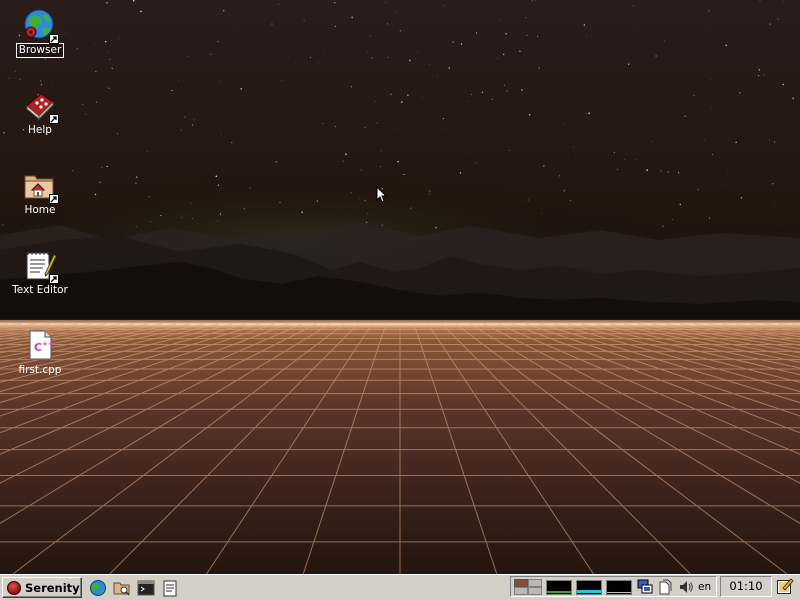 The height and width of the screenshot is (600, 800). Describe the element at coordinates (40, 272) in the screenshot. I see `desktop-icon-text-editor: Text Editor` at that location.